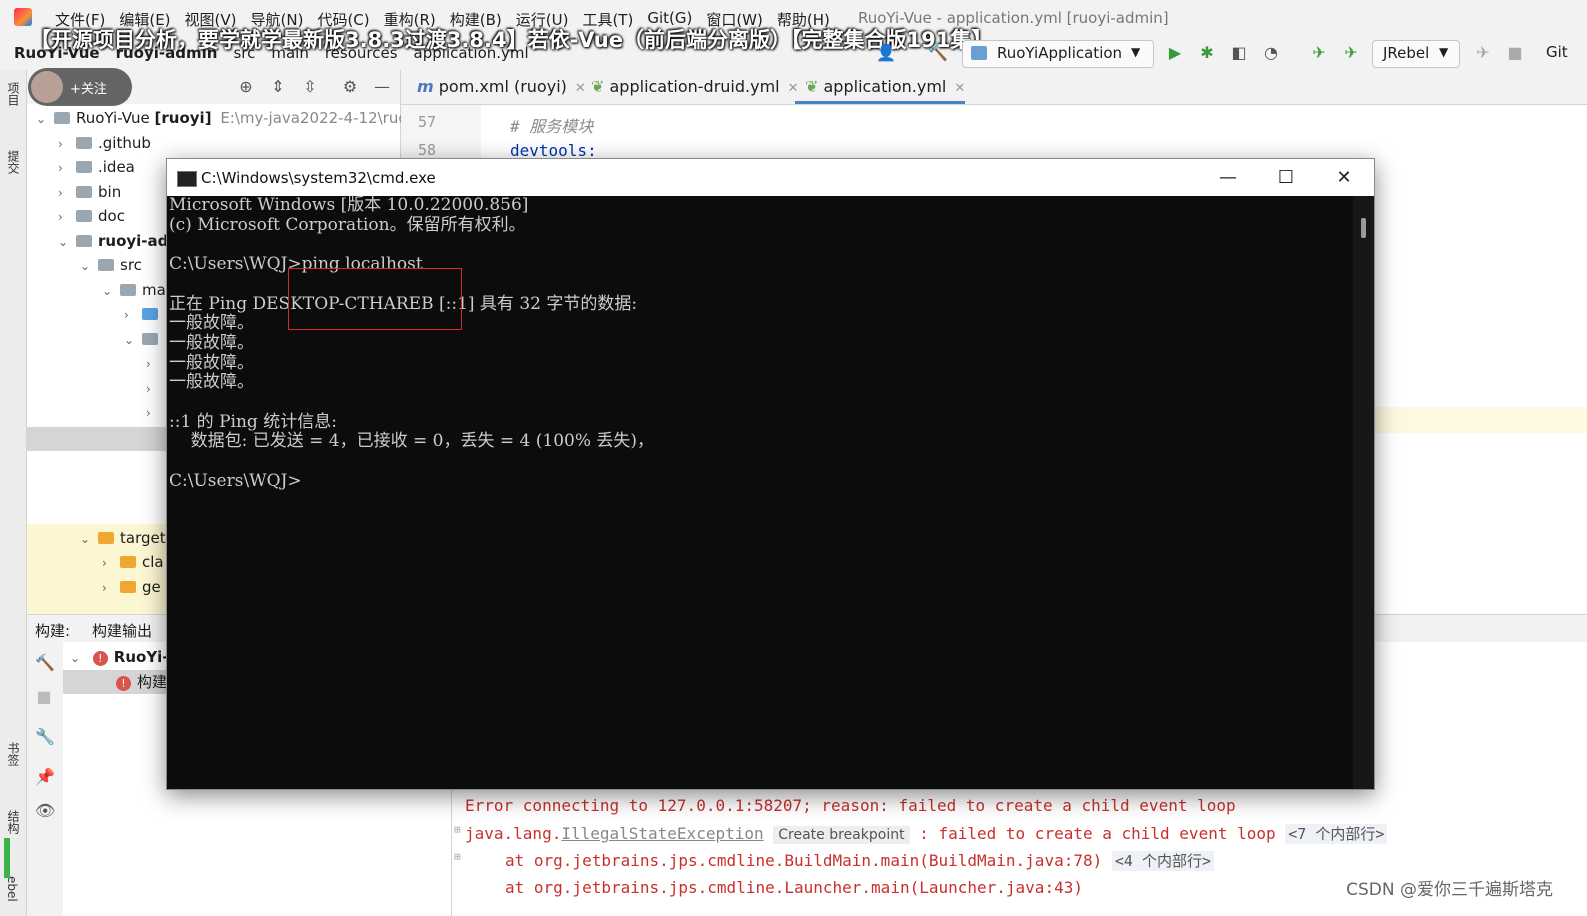 The height and width of the screenshot is (916, 1587). I want to click on tree-root-module: [ruoyi], so click(183, 118).